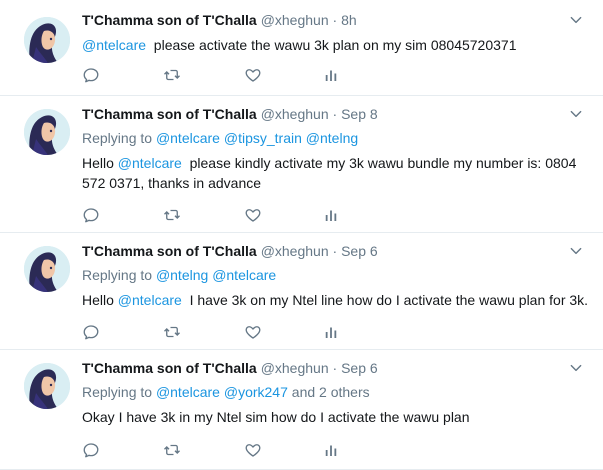 This screenshot has width=603, height=470. Describe the element at coordinates (263, 138) in the screenshot. I see `reply-mention-link: @tipsy_train` at that location.